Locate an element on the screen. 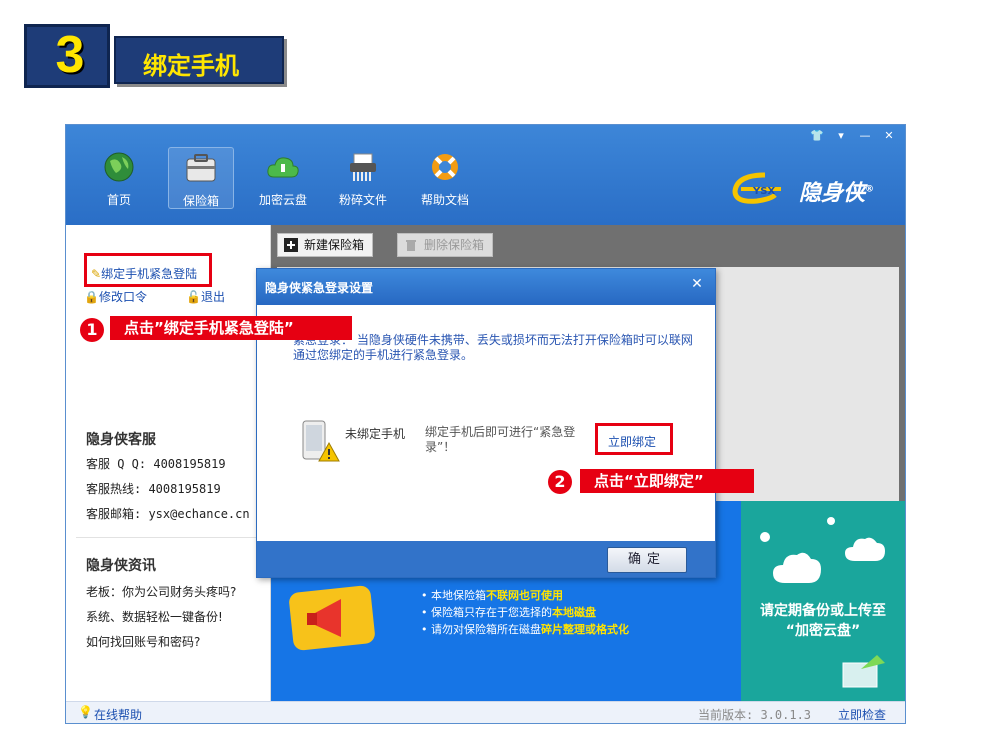 This screenshot has width=990, height=732. dialog-footer: 确定 is located at coordinates (486, 559).